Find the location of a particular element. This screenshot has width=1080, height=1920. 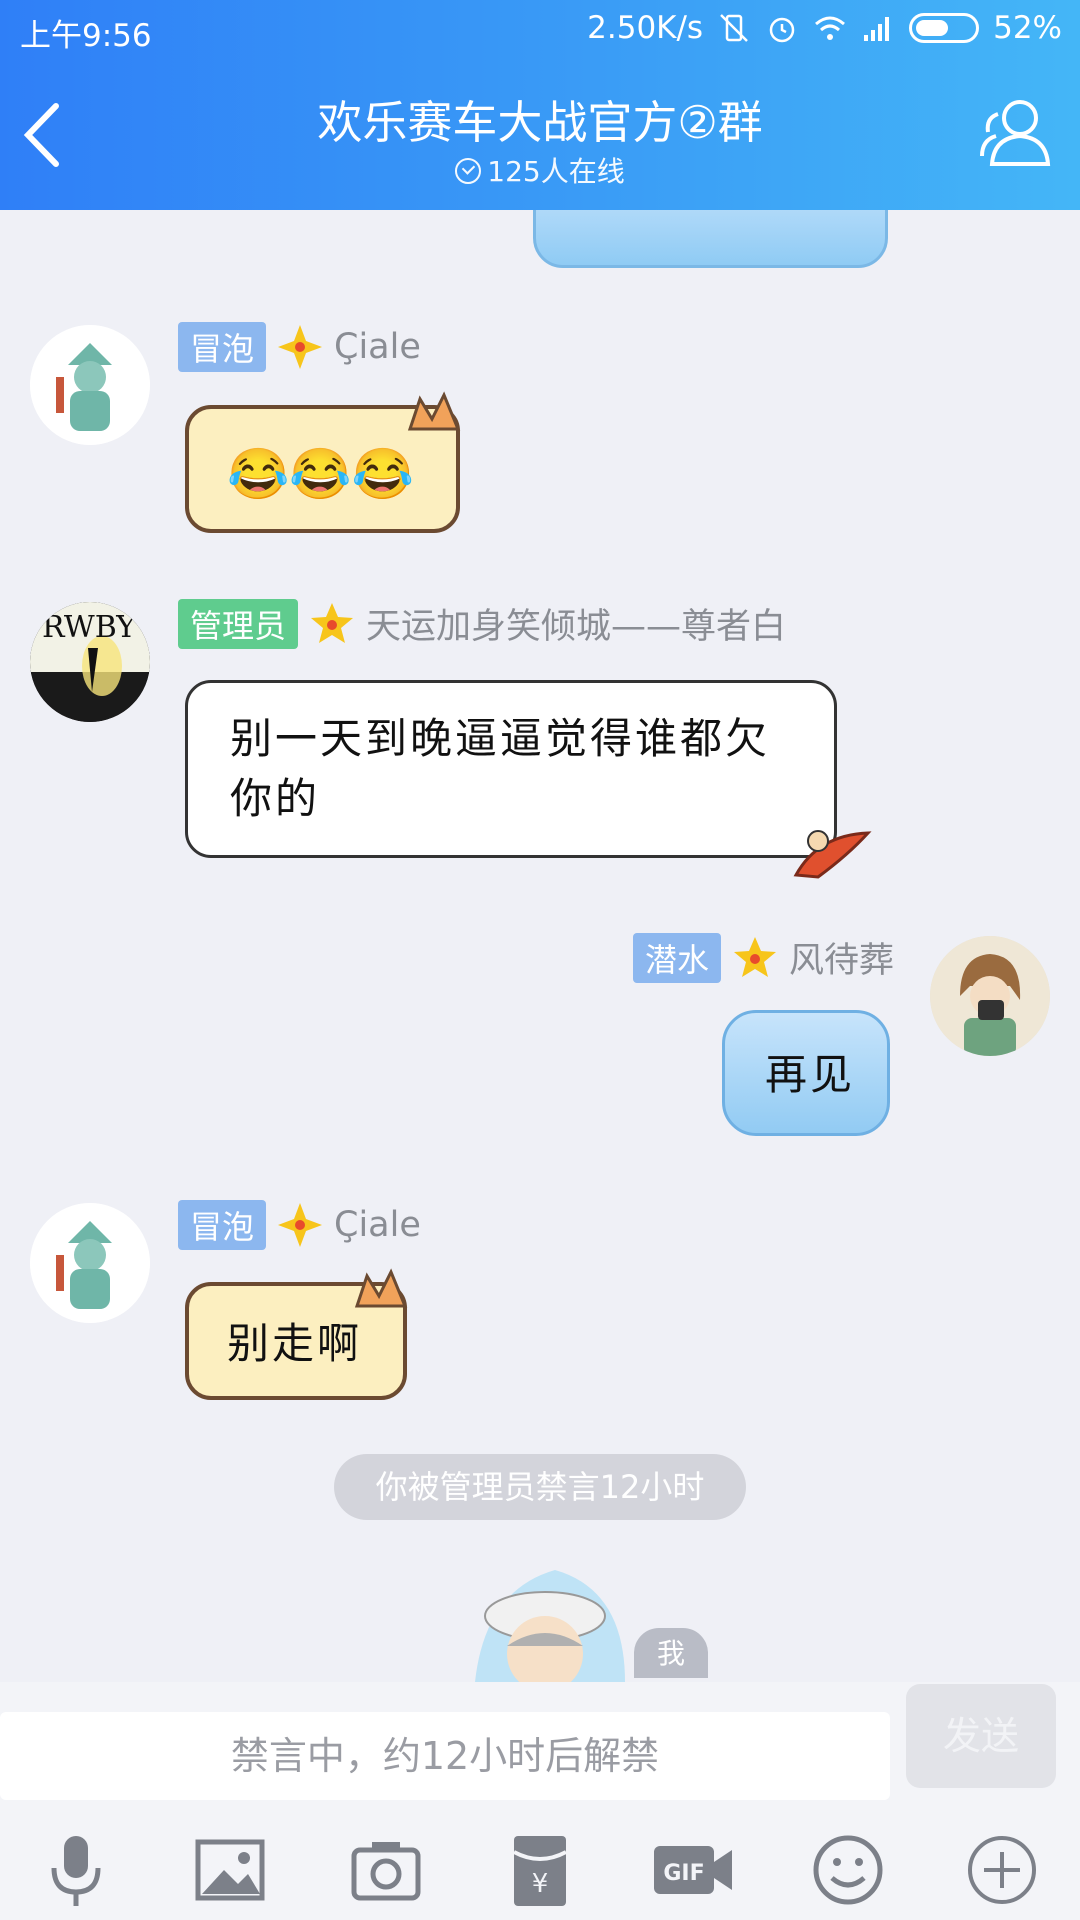

online-count: 125人在线 is located at coordinates (540, 170).